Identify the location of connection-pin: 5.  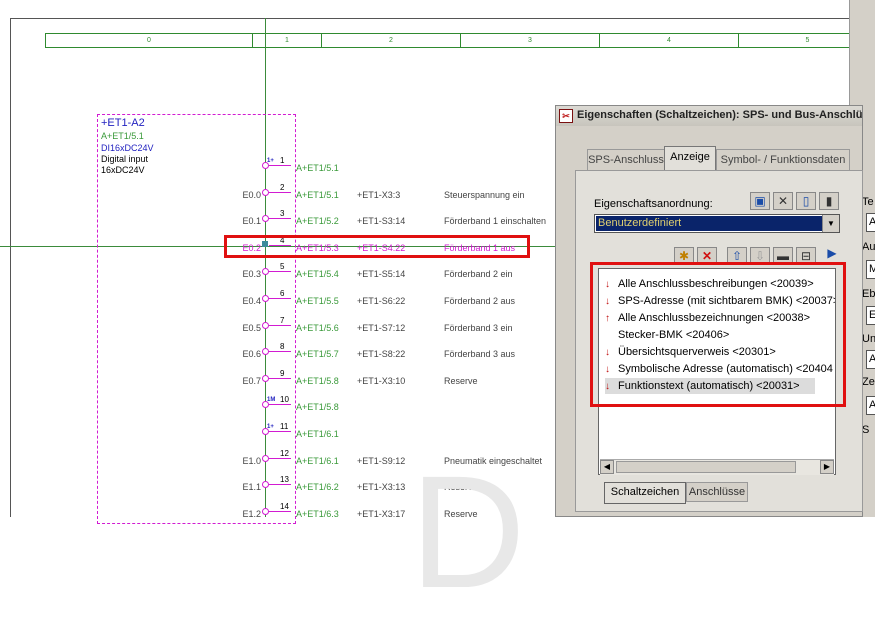
(277, 269).